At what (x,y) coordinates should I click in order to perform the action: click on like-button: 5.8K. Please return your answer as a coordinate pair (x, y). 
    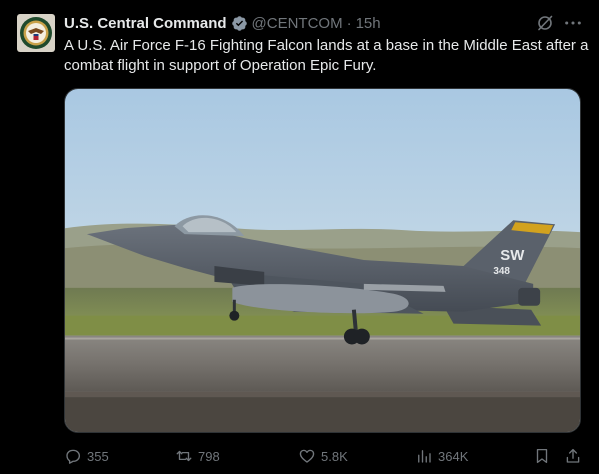
    Looking at the image, I should click on (323, 456).